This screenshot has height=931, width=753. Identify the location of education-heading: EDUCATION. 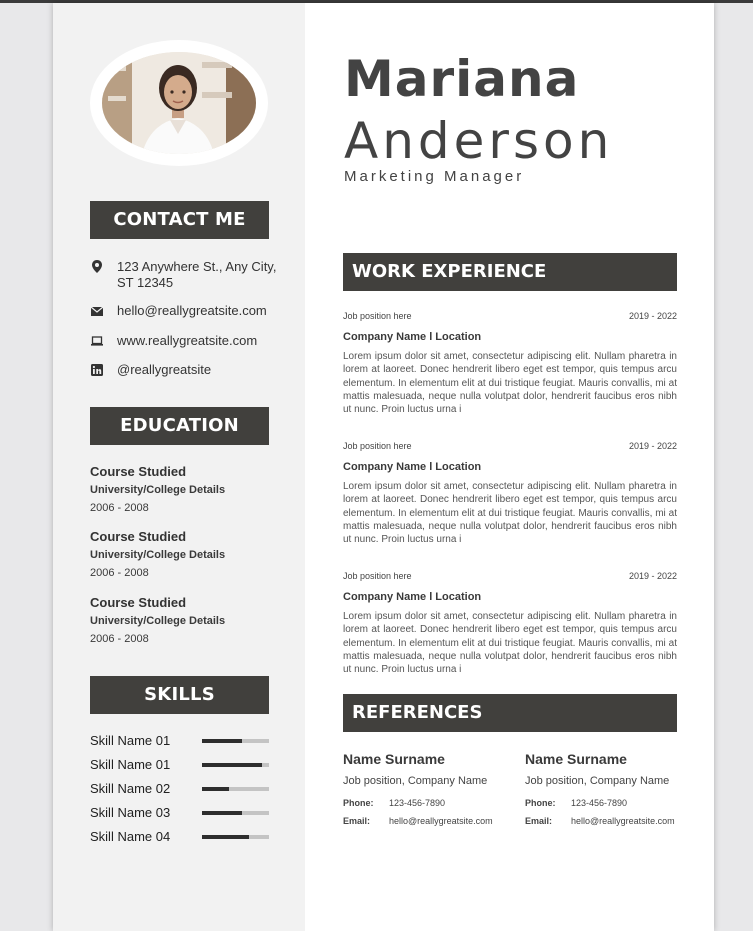
(179, 426).